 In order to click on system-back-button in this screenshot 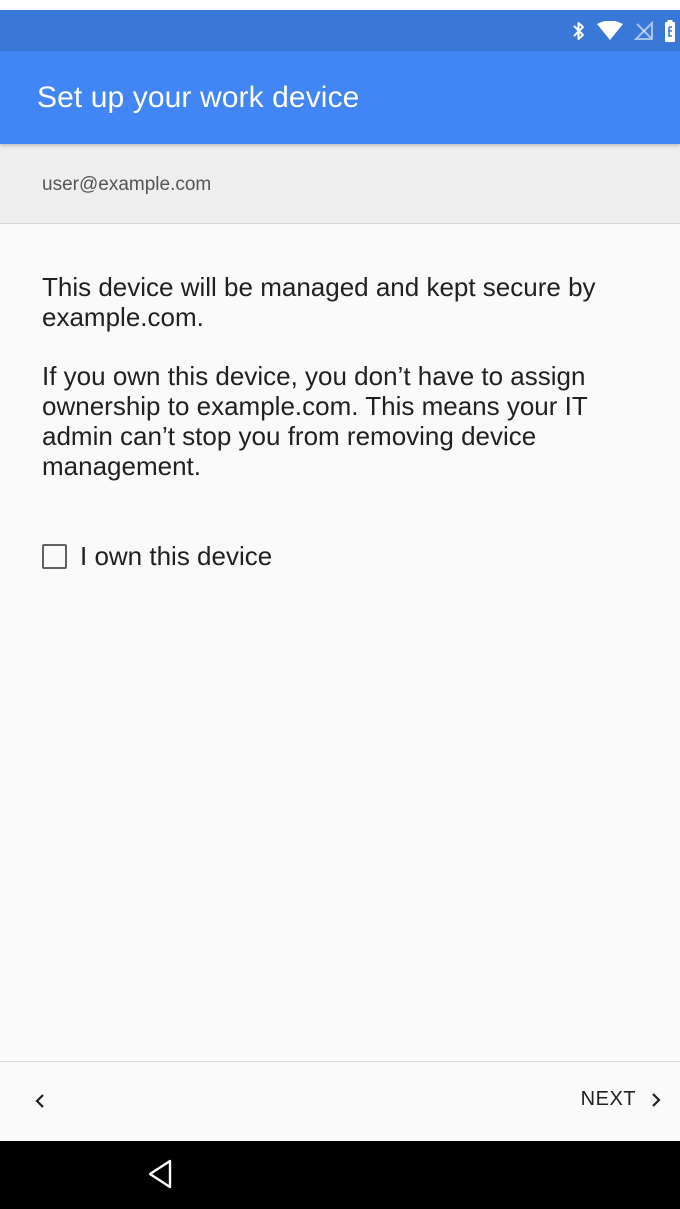, I will do `click(160, 1176)`.